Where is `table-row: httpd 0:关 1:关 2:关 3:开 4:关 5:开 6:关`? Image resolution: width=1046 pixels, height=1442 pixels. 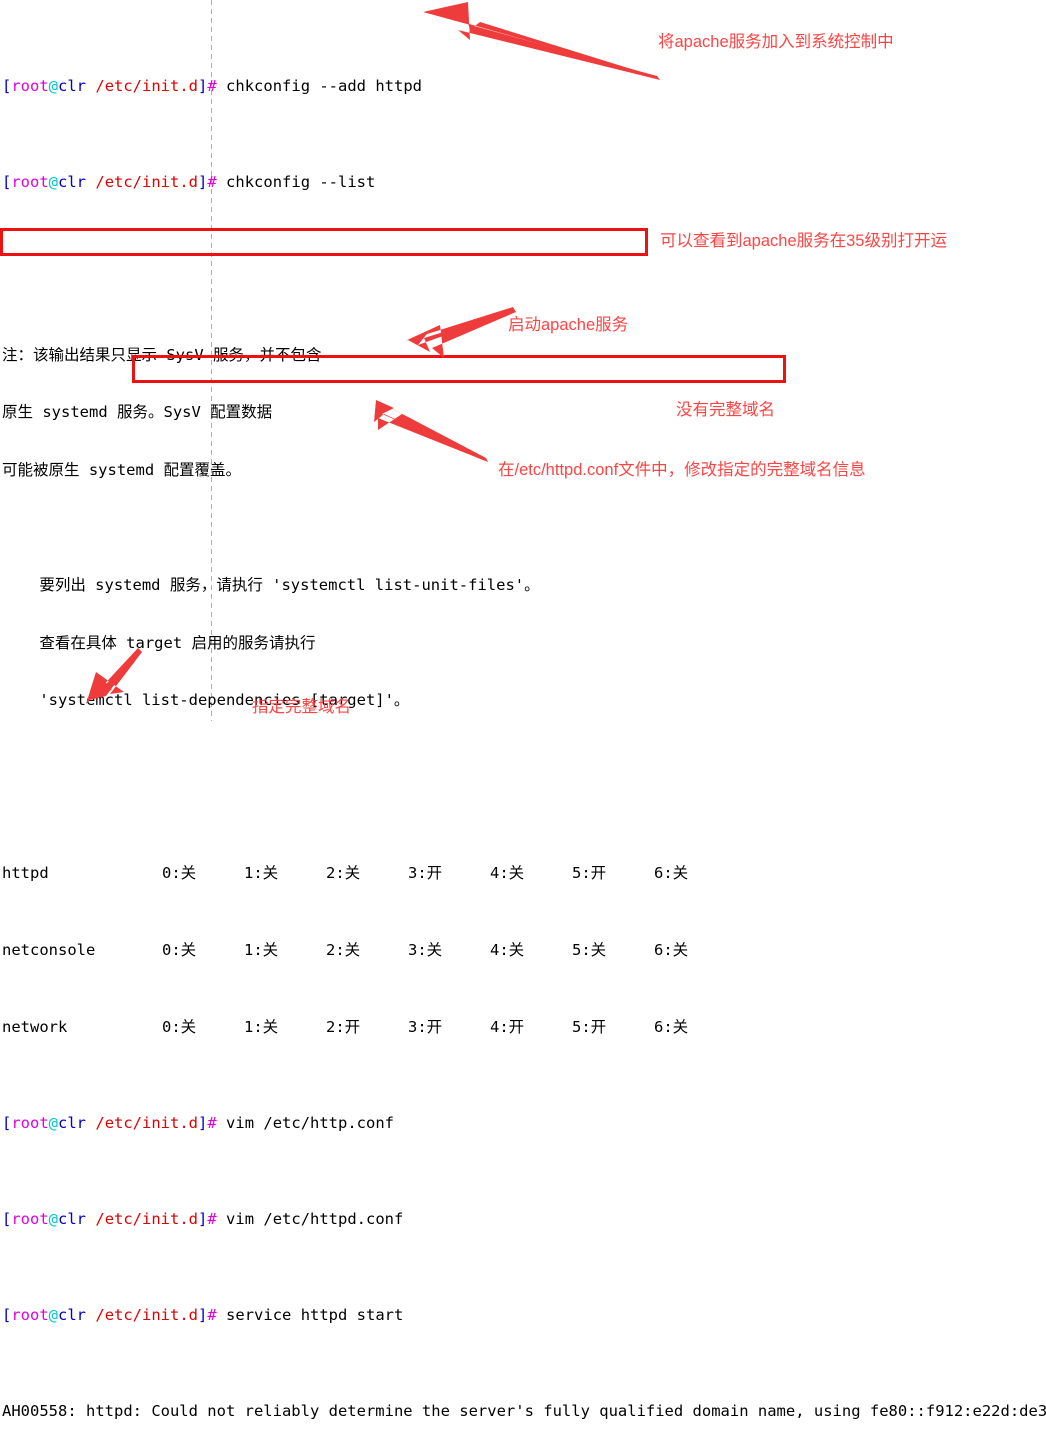
table-row: httpd 0:关 1:关 2:关 3:开 4:关 5:开 6:关 is located at coordinates (523, 873).